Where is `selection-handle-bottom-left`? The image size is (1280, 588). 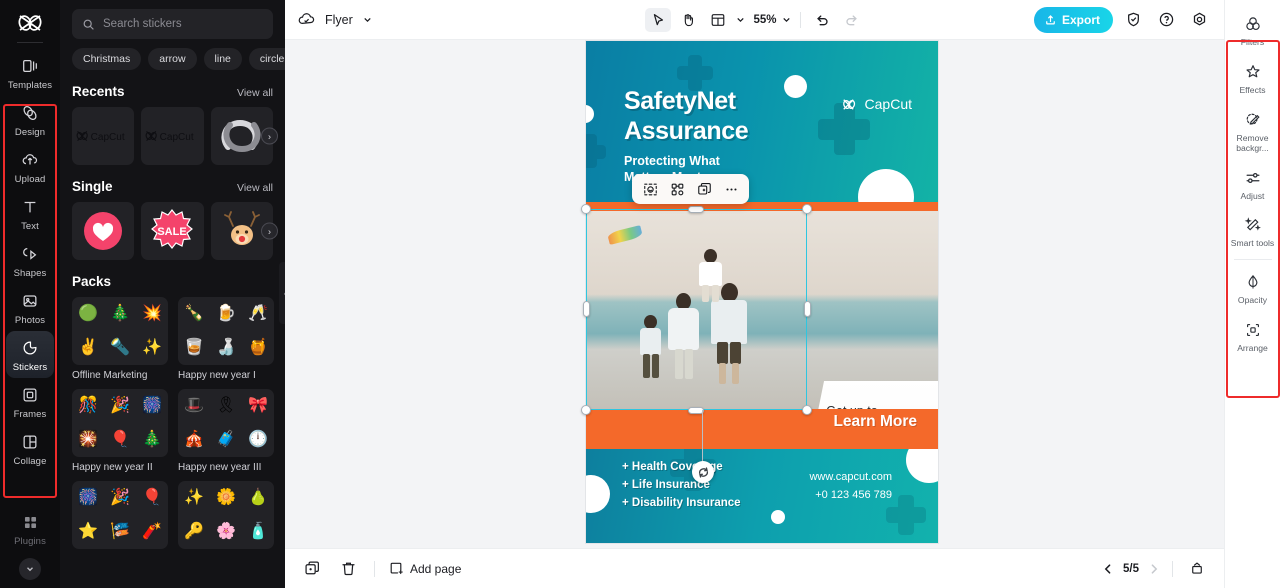 selection-handle-bottom-left is located at coordinates (586, 410).